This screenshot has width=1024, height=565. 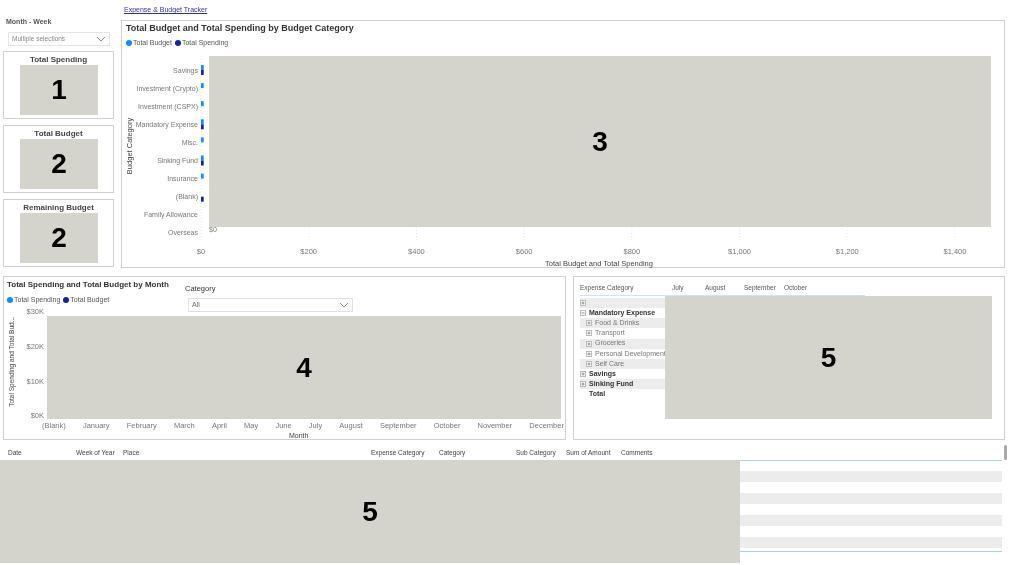 What do you see at coordinates (304, 367) in the screenshot?
I see `redaction-block: 4` at bounding box center [304, 367].